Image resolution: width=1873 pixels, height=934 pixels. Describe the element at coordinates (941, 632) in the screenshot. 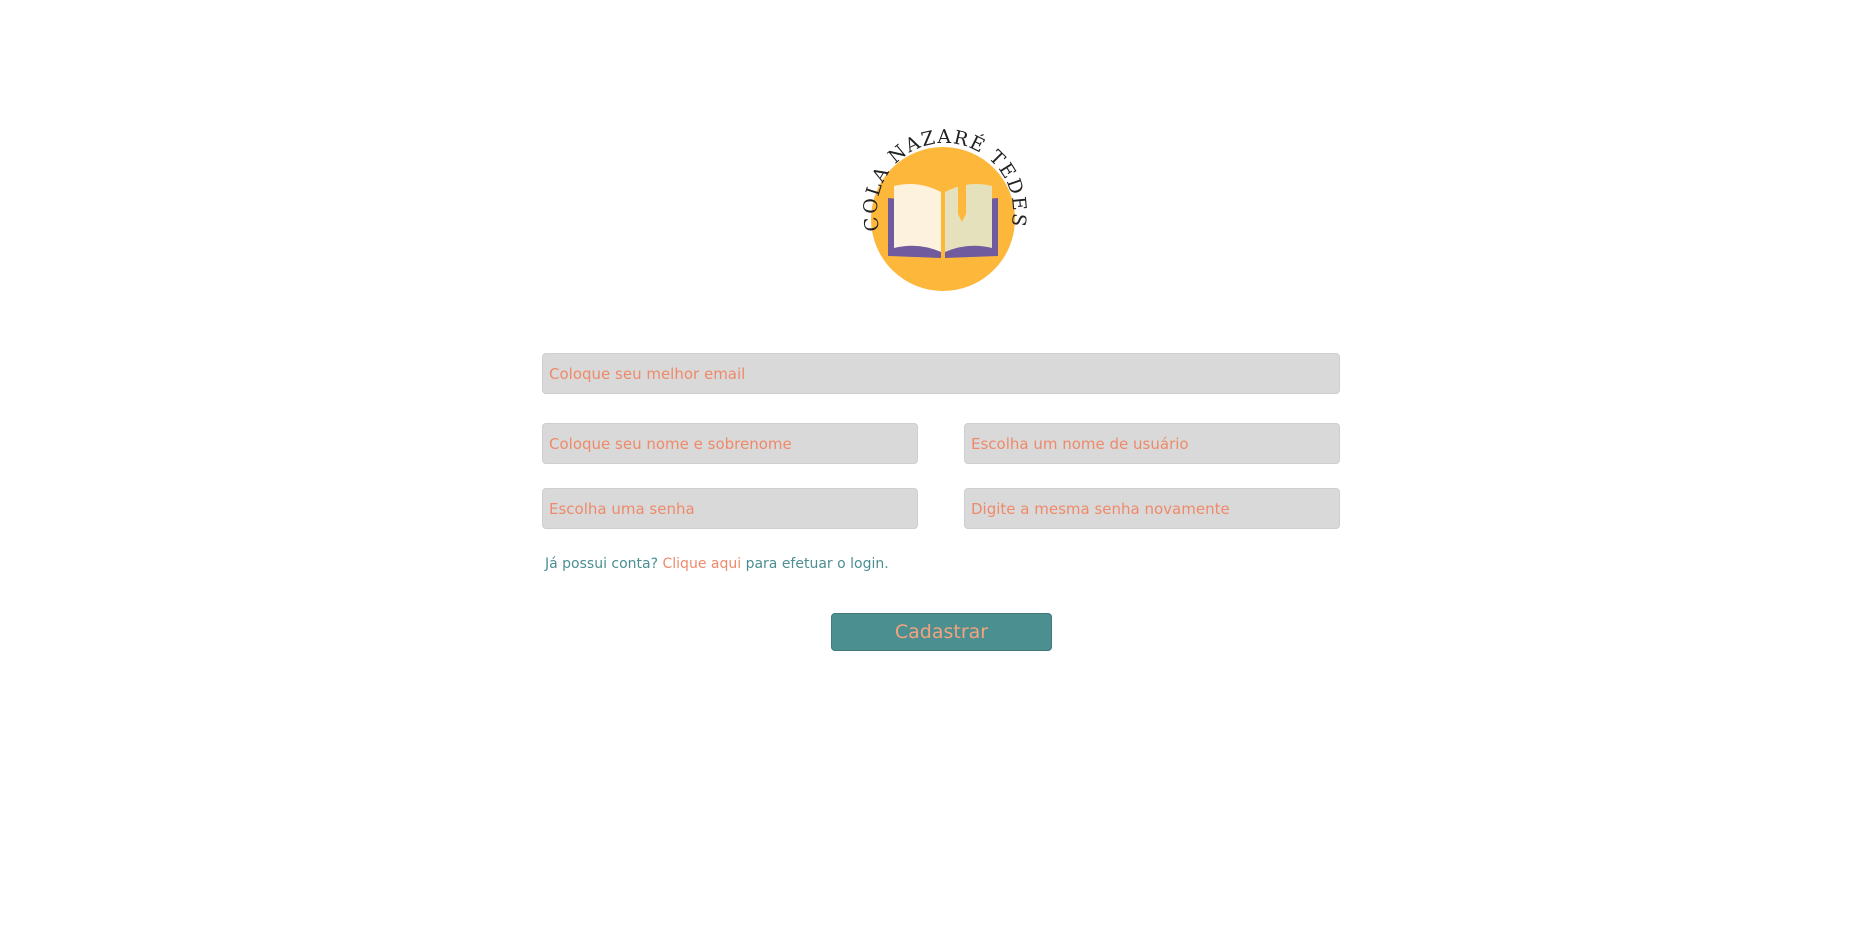

I see `signup-button: Cadastrar` at that location.